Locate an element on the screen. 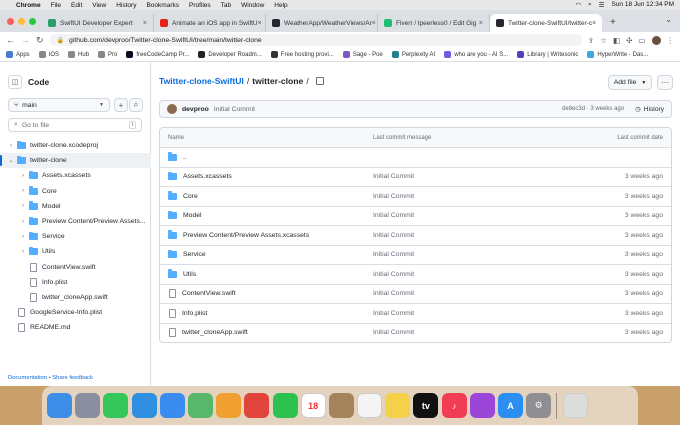 This screenshot has width=680, height=425. contacts-icon is located at coordinates (341, 405).